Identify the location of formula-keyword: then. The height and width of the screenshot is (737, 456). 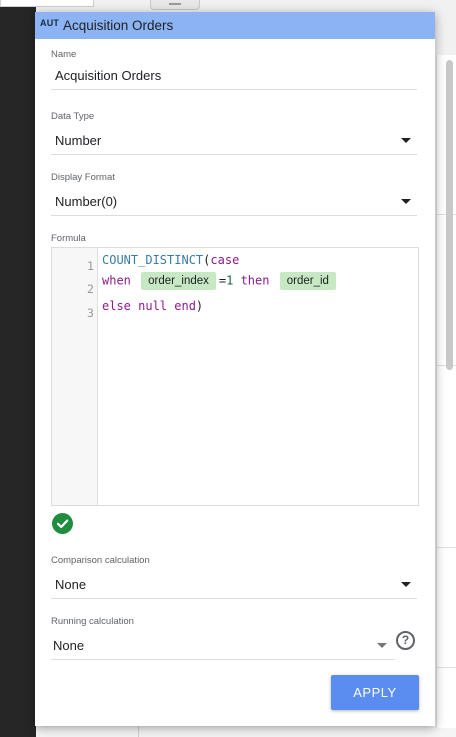
(255, 280).